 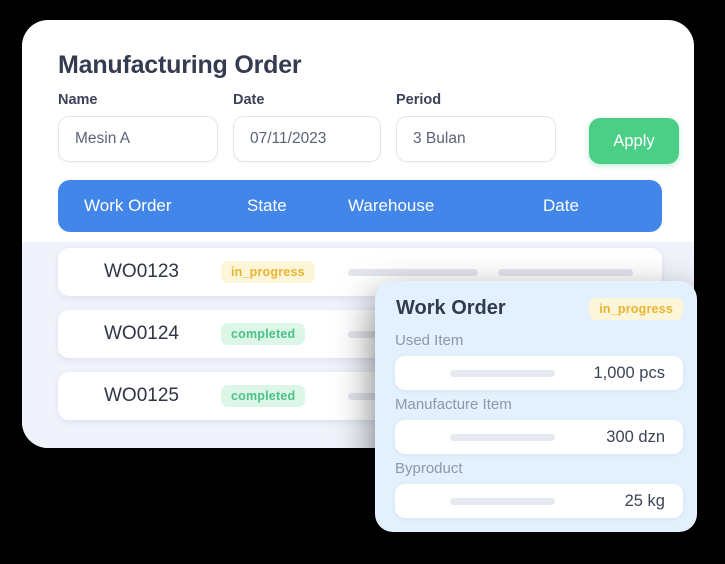 I want to click on detail-value: 25 kg, so click(x=644, y=500).